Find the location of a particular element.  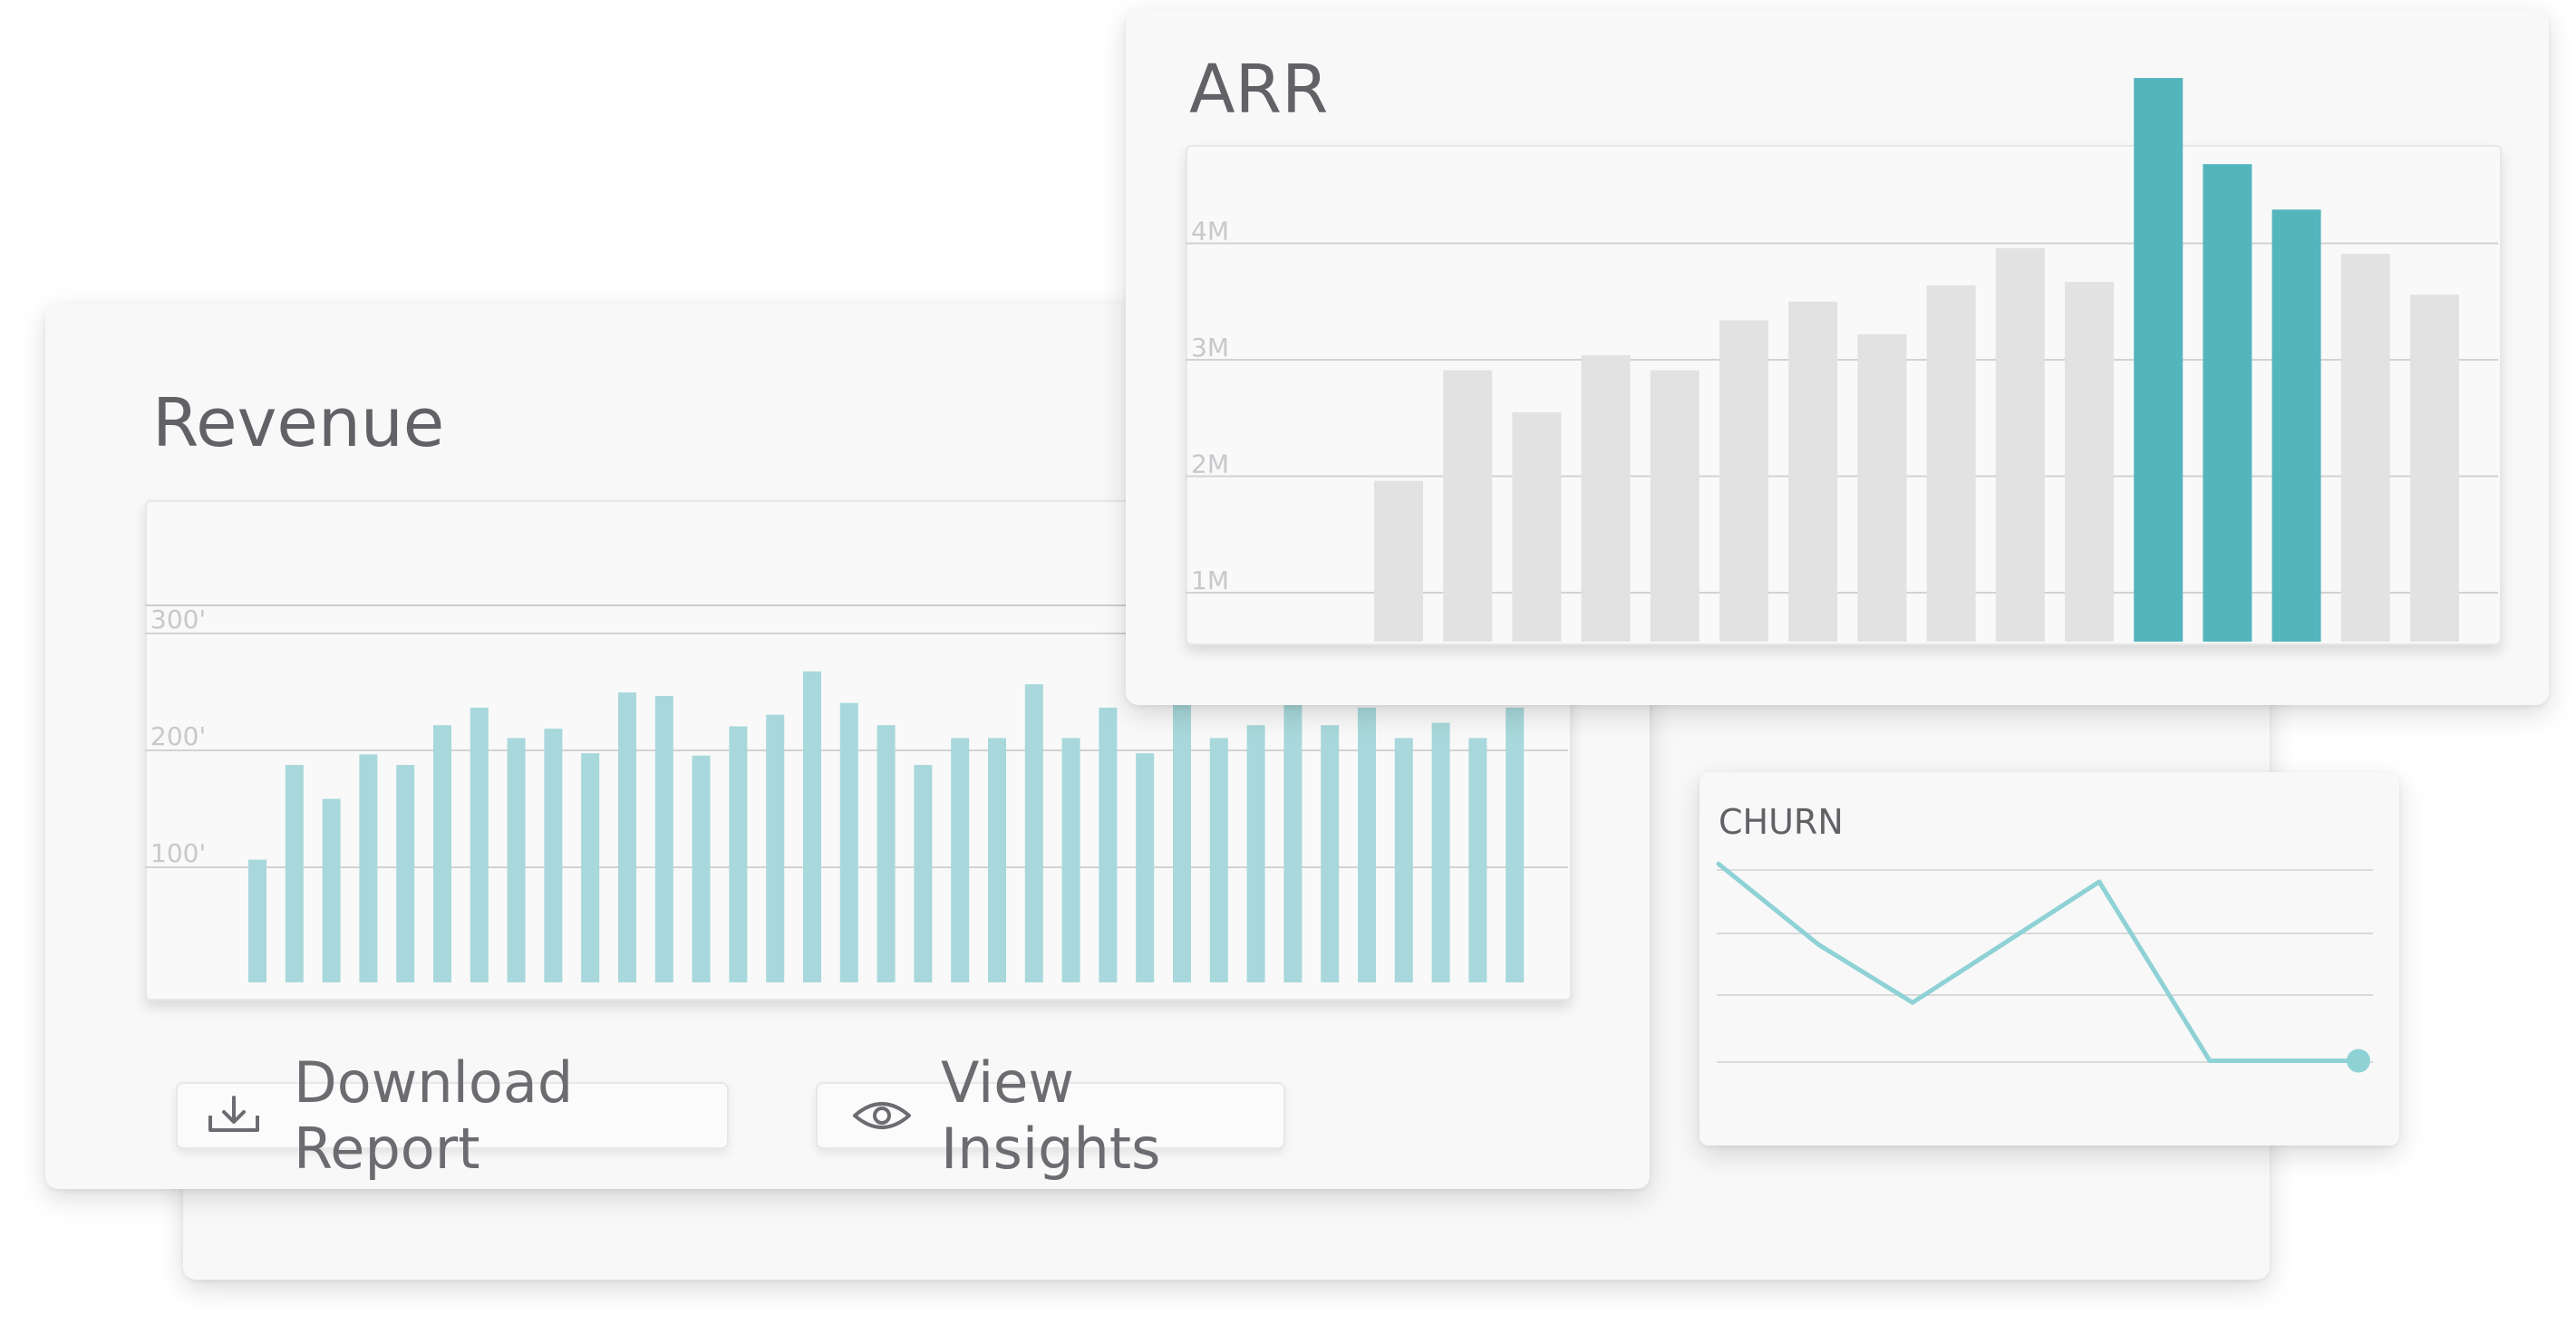

churn-line is located at coordinates (2038, 962).